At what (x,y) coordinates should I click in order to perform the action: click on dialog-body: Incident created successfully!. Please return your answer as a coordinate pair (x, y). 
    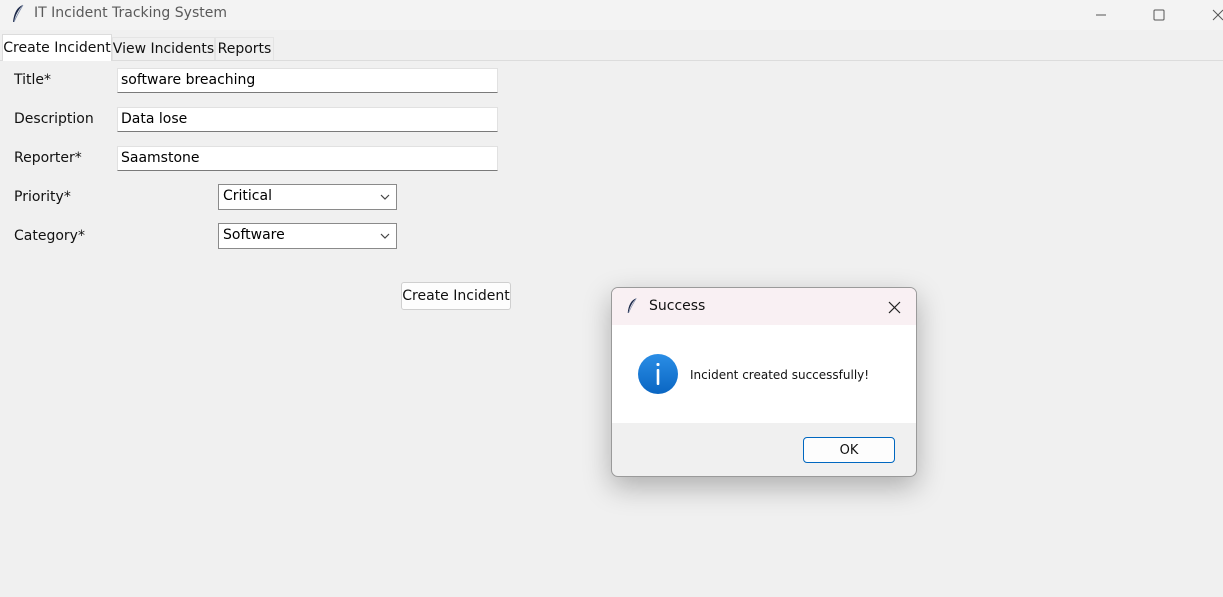
    Looking at the image, I should click on (764, 374).